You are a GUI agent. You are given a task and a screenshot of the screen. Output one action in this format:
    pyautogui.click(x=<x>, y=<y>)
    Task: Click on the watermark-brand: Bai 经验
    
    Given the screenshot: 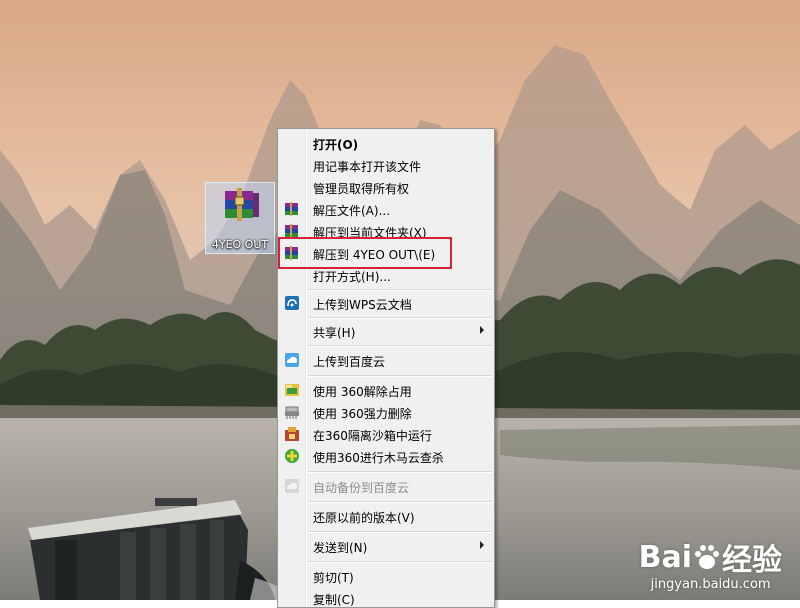 What is the action you would take?
    pyautogui.click(x=710, y=557)
    